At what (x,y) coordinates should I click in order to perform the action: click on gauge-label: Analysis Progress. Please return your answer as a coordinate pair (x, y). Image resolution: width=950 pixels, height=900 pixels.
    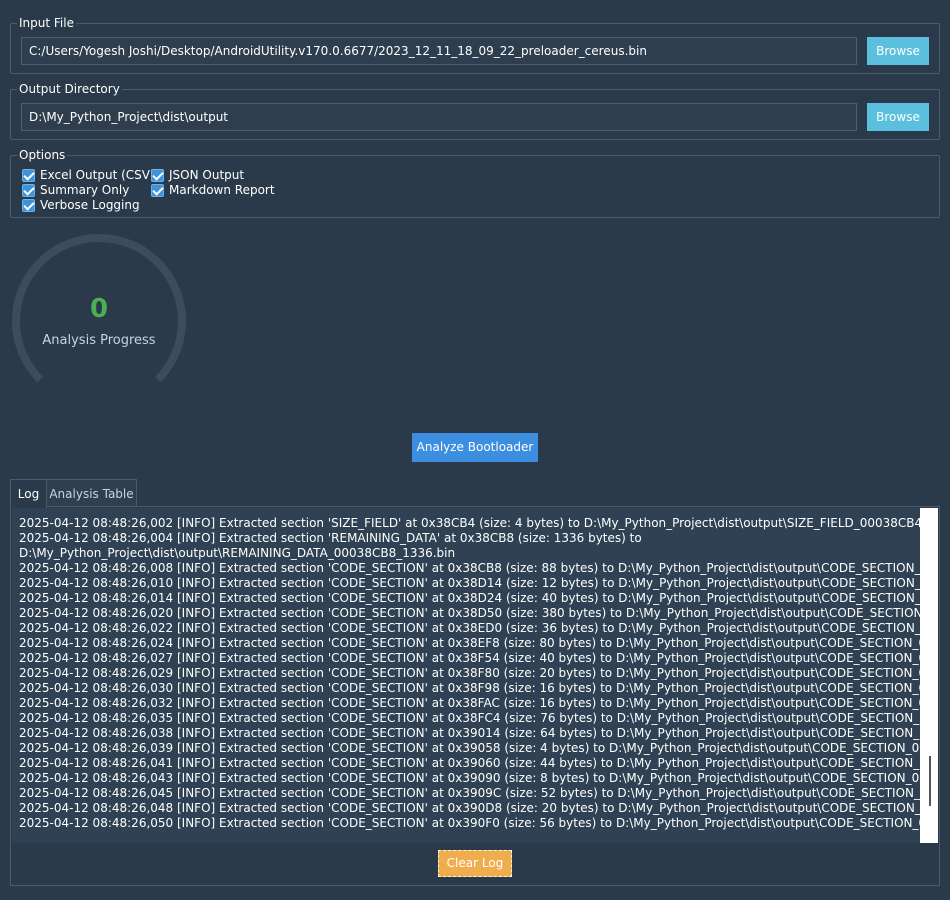
    Looking at the image, I should click on (99, 340).